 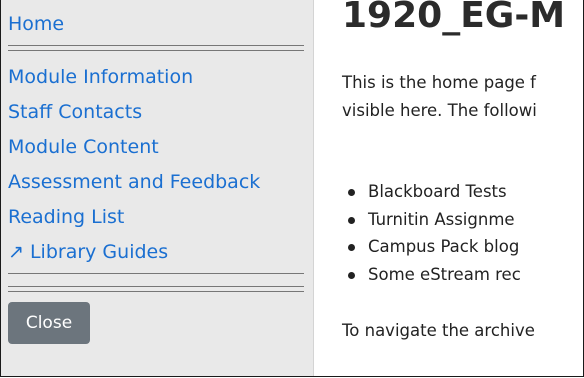 What do you see at coordinates (438, 330) in the screenshot?
I see `navigate-text: To navigate the archive` at bounding box center [438, 330].